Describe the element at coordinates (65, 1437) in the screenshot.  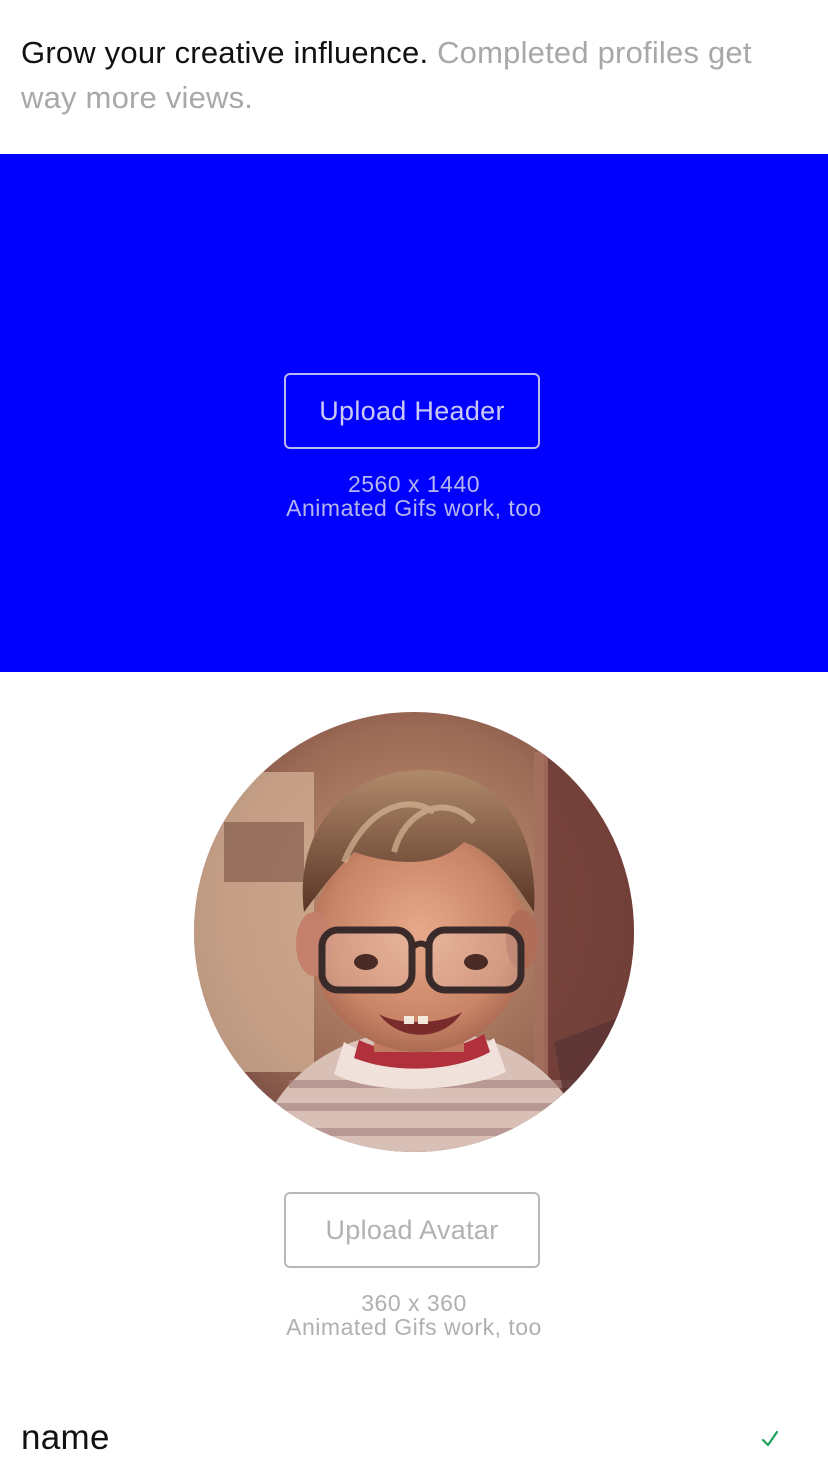
I see `name-field-label: name` at that location.